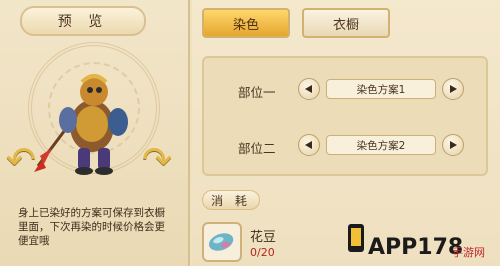 This screenshot has height=266, width=500. I want to click on part-two-prev-button, so click(309, 145).